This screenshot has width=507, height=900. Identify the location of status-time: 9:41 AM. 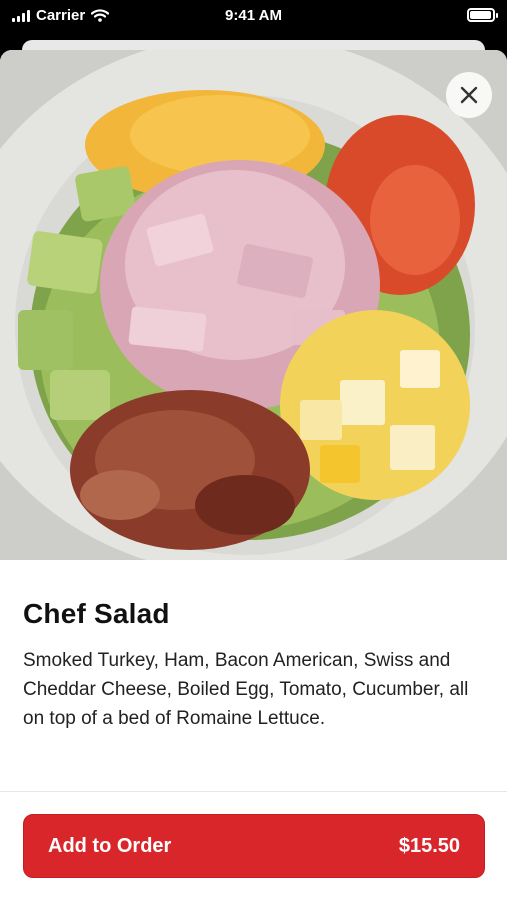
(253, 15).